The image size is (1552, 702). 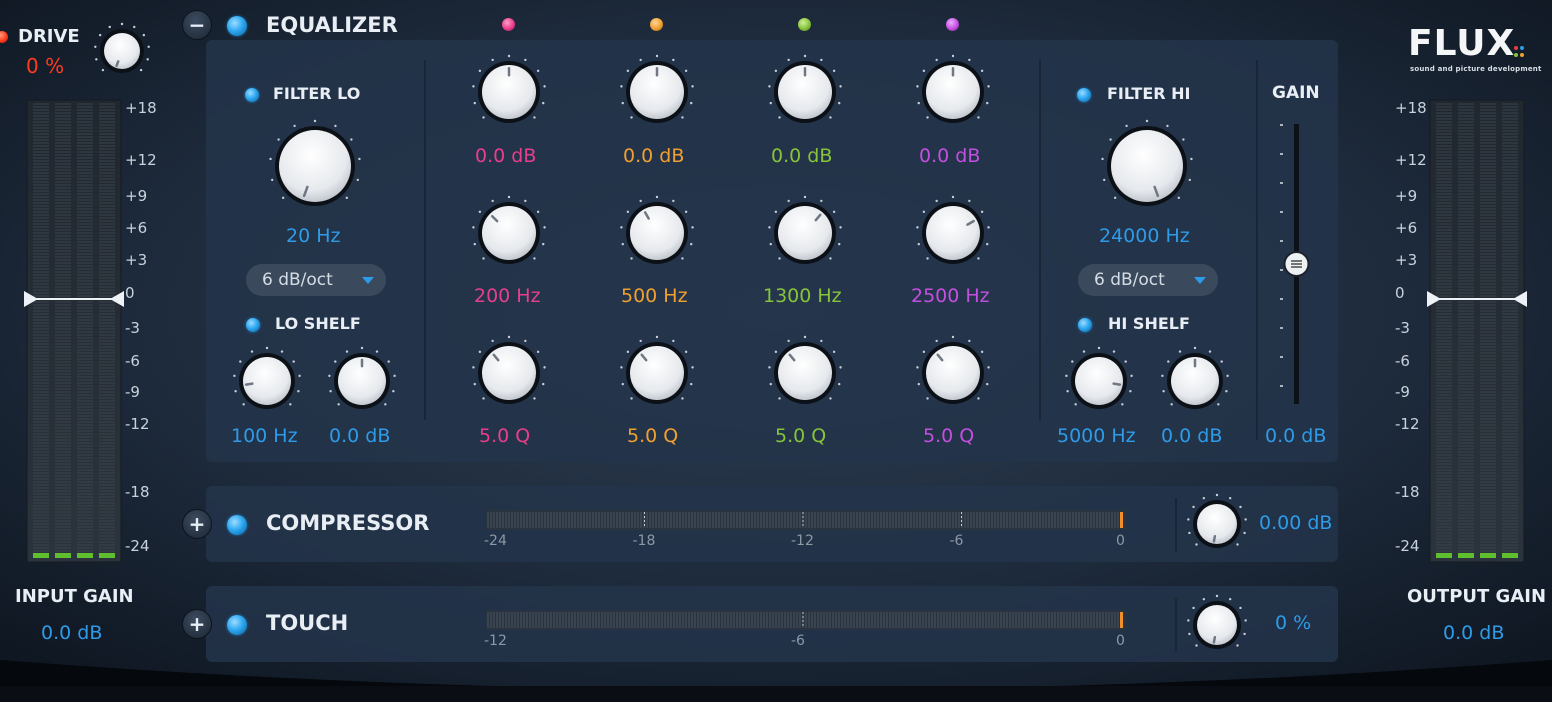 I want to click on input-meter, so click(x=74, y=331).